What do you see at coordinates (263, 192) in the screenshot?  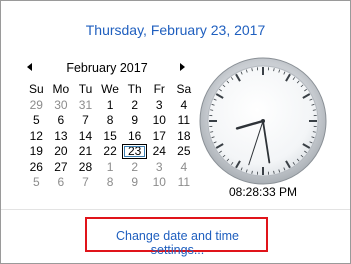 I see `digital-time: 08:28:33 PM` at bounding box center [263, 192].